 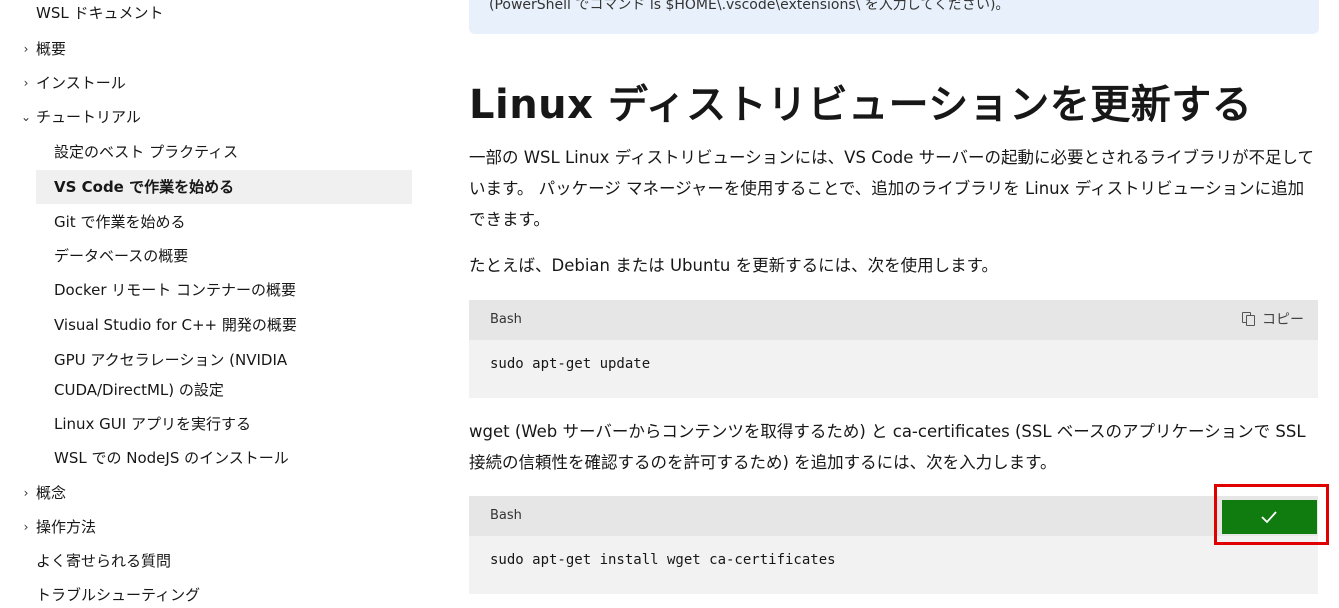 I want to click on sidebar-item-label: チュートリアル, so click(x=88, y=117).